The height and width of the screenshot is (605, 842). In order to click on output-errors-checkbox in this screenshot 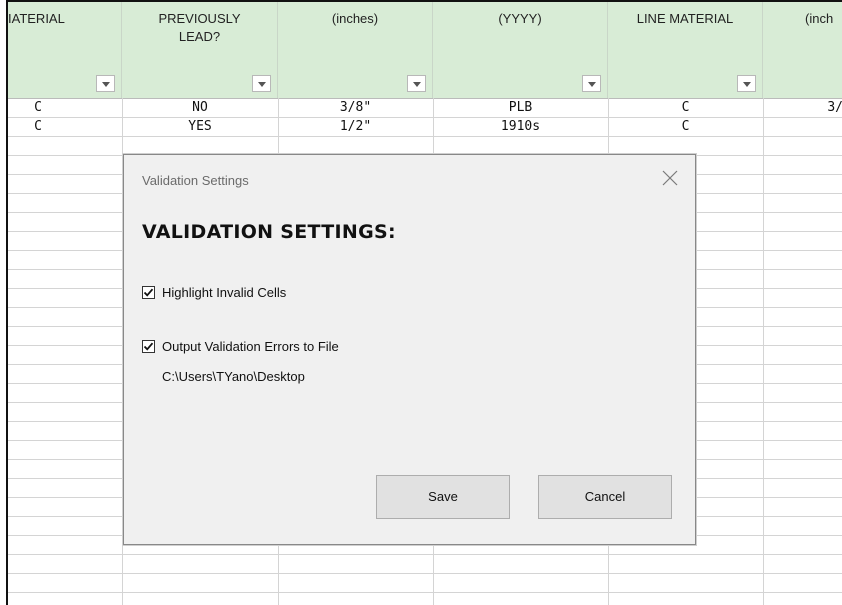, I will do `click(148, 346)`.